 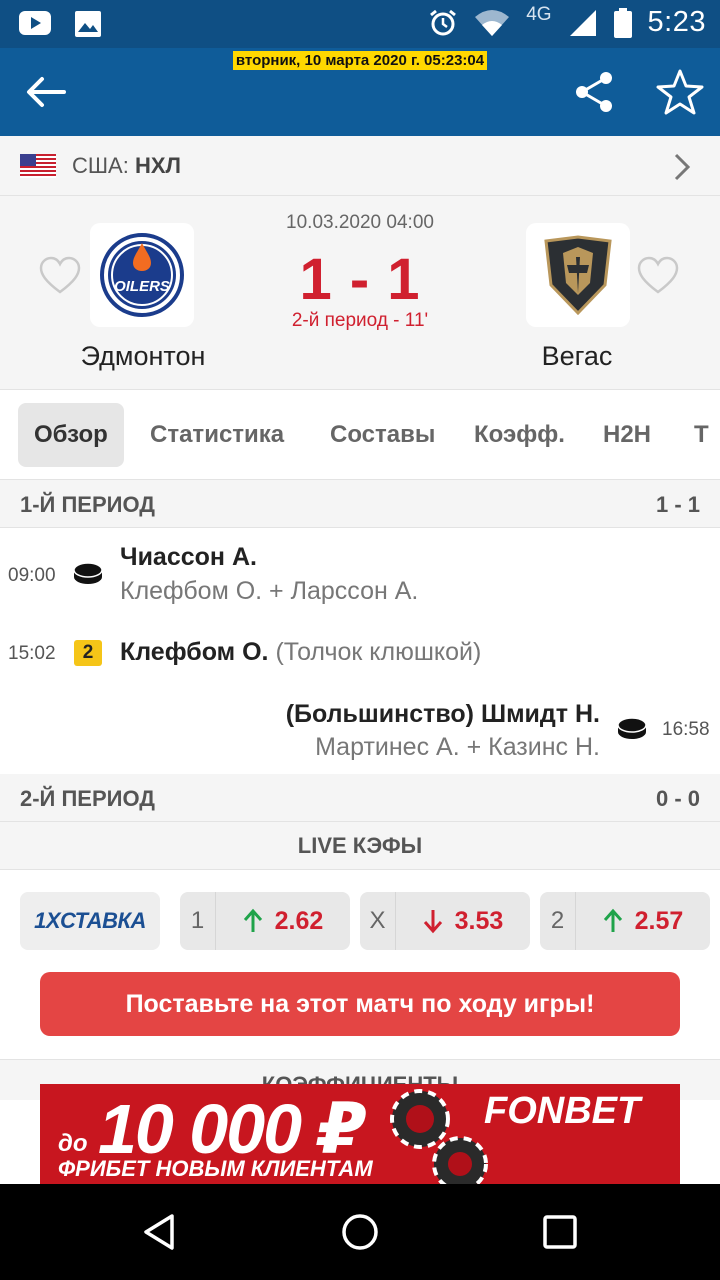 I want to click on ad-prefix: до, so click(x=73, y=1143).